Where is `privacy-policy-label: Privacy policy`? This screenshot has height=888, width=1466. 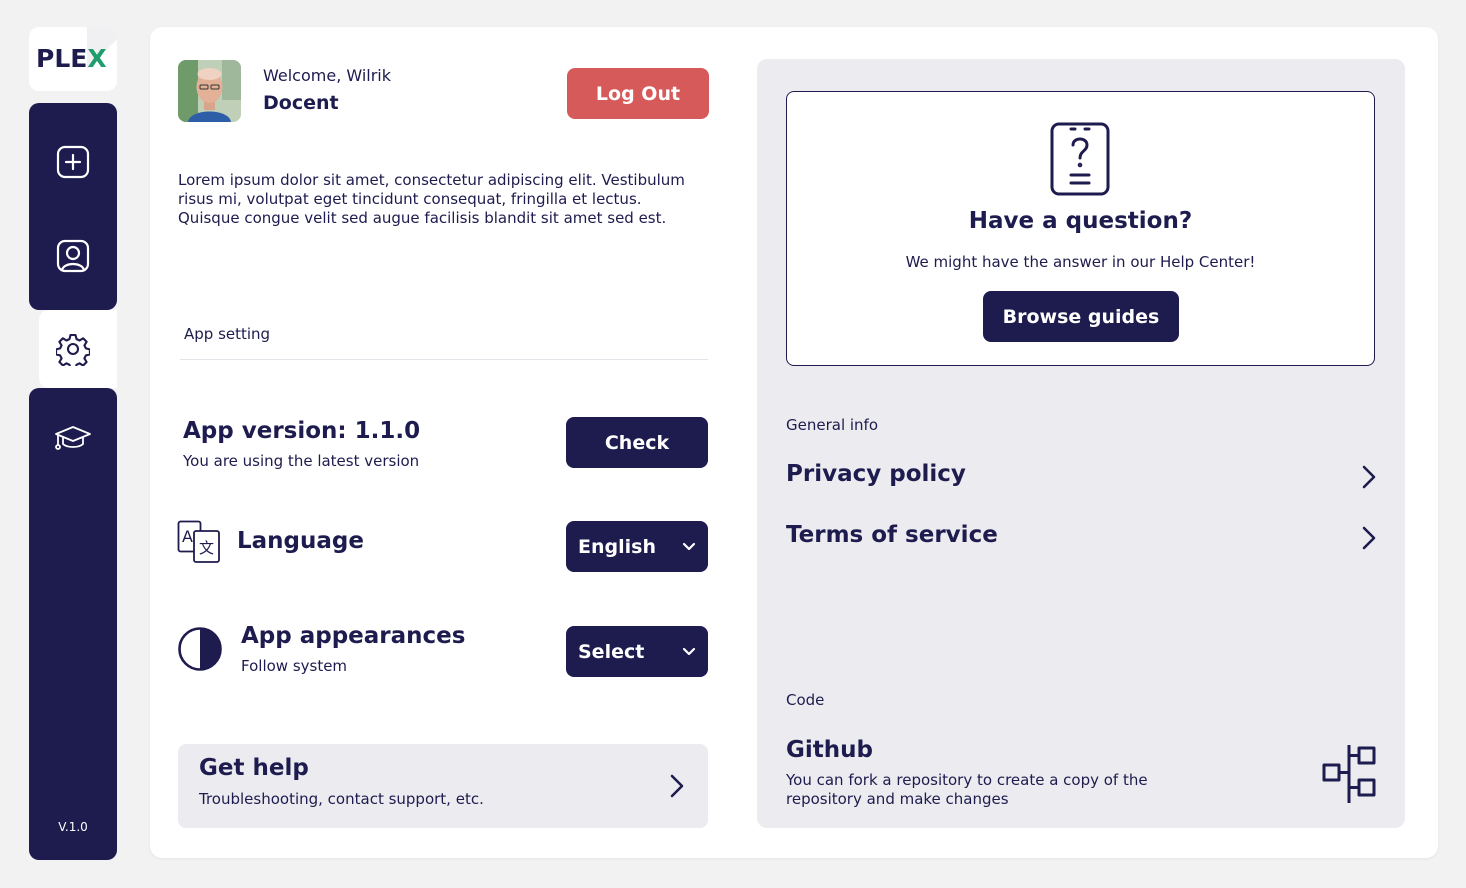 privacy-policy-label: Privacy policy is located at coordinates (876, 474).